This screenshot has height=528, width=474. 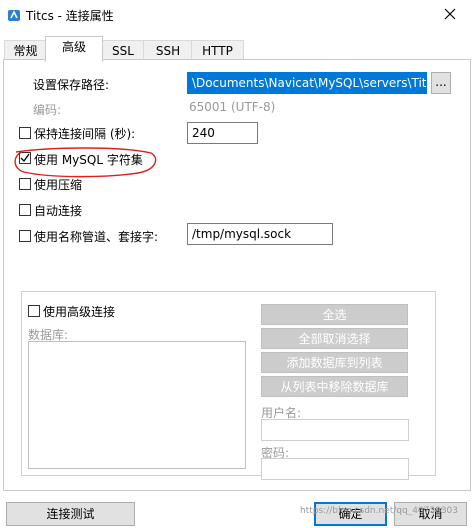 What do you see at coordinates (137, 405) in the screenshot?
I see `databases-listbox` at bounding box center [137, 405].